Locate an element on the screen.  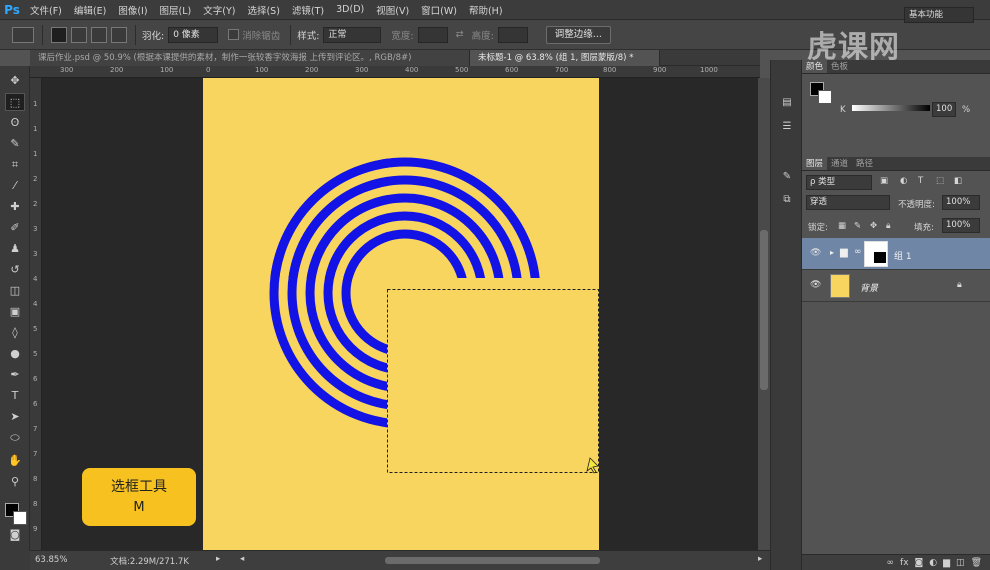
marquee-preset-icon is located at coordinates (23, 34).